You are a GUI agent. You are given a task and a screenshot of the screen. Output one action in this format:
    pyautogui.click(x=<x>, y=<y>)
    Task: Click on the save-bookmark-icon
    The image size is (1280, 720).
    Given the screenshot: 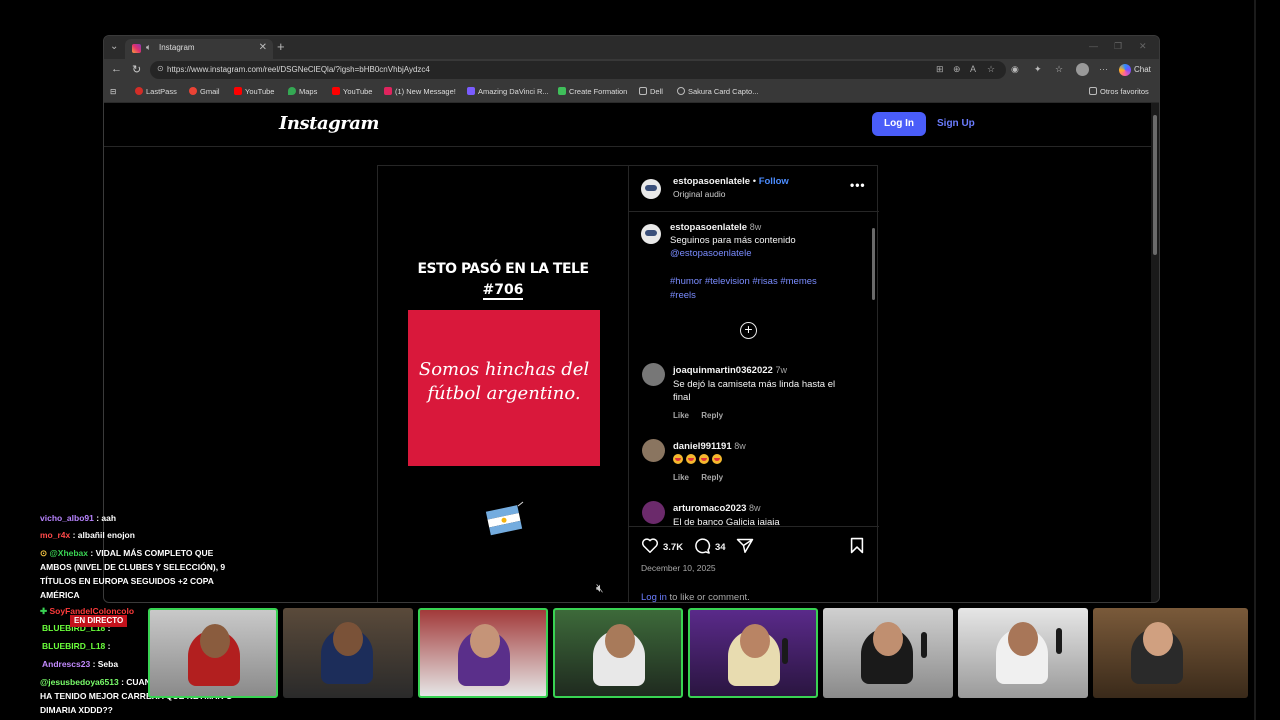 What is the action you would take?
    pyautogui.click(x=857, y=545)
    